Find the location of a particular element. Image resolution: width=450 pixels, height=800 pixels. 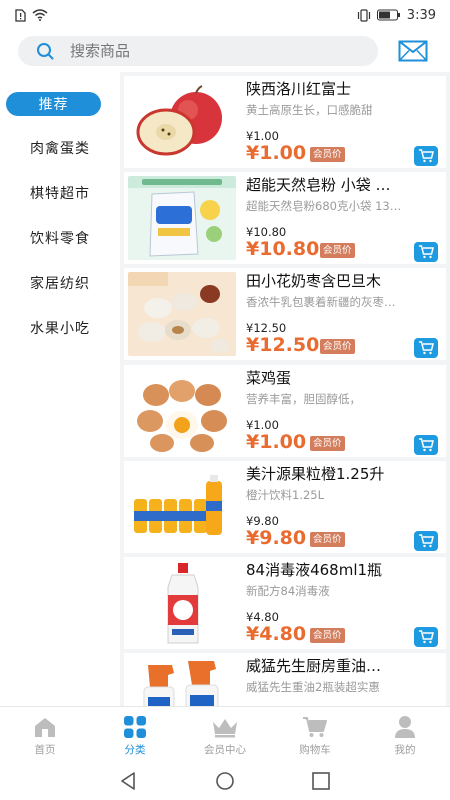

product-image-kitchen-cleaner is located at coordinates (182, 681).